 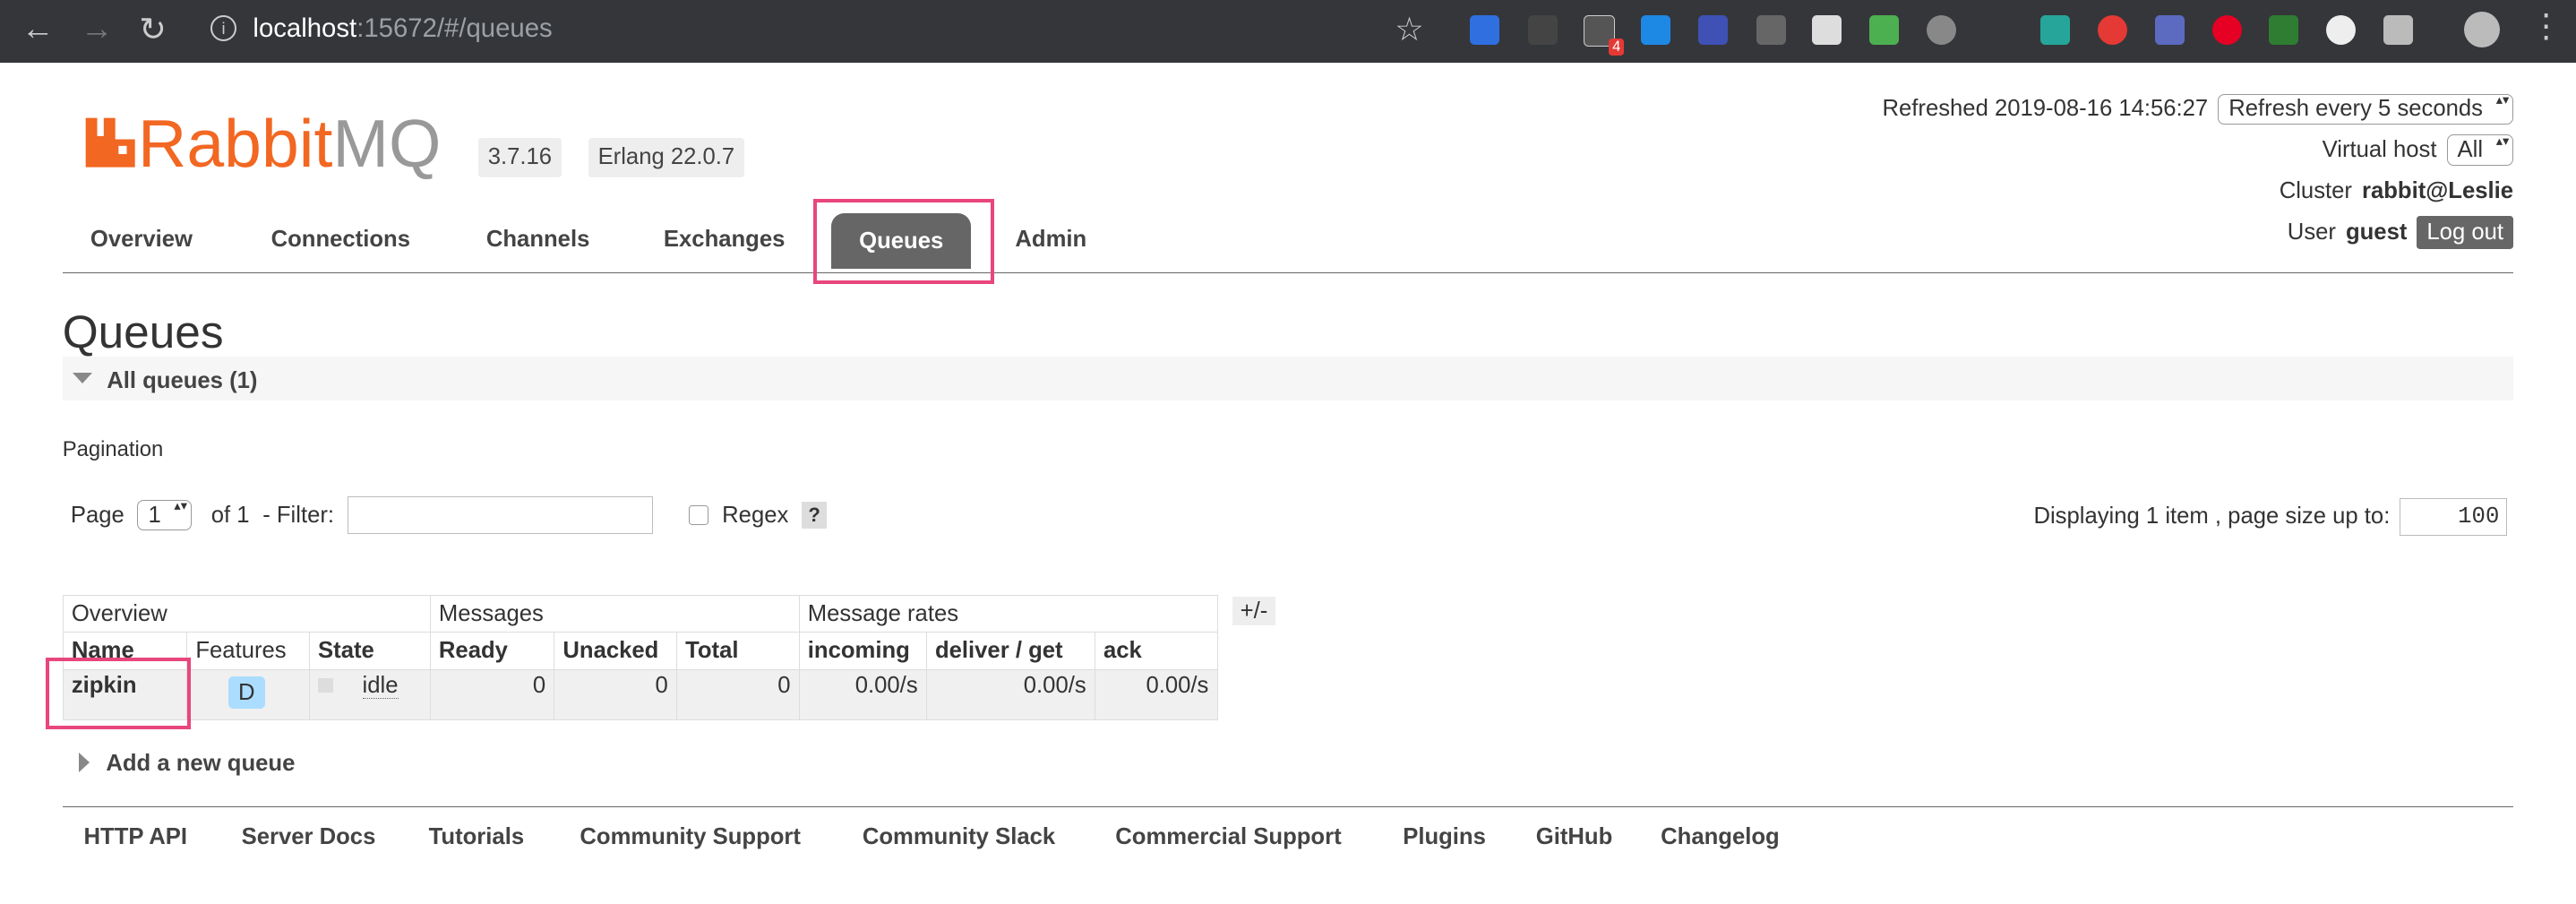 I want to click on pagination-label: Pagination, so click(x=113, y=448).